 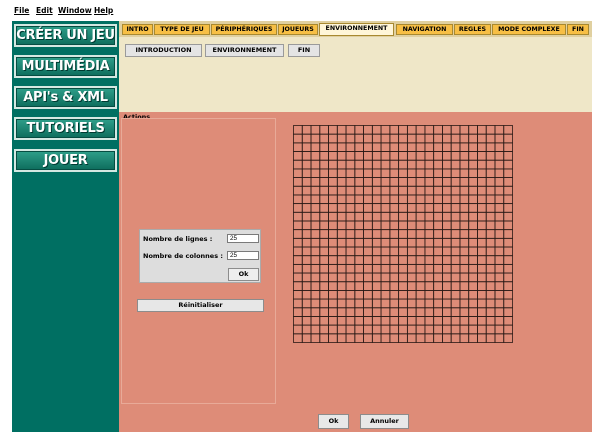 What do you see at coordinates (304, 50) in the screenshot?
I see `subtab-fin: FIN` at bounding box center [304, 50].